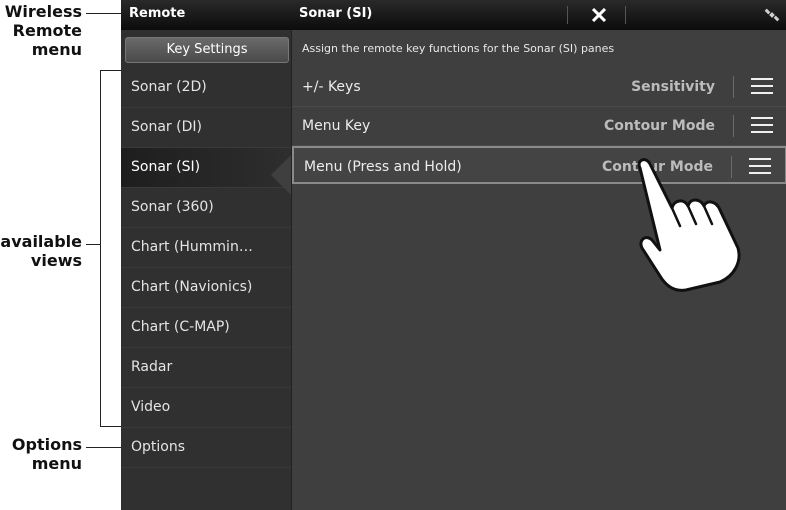 The width and height of the screenshot is (786, 510). I want to click on available-views-callout: available views, so click(41, 251).